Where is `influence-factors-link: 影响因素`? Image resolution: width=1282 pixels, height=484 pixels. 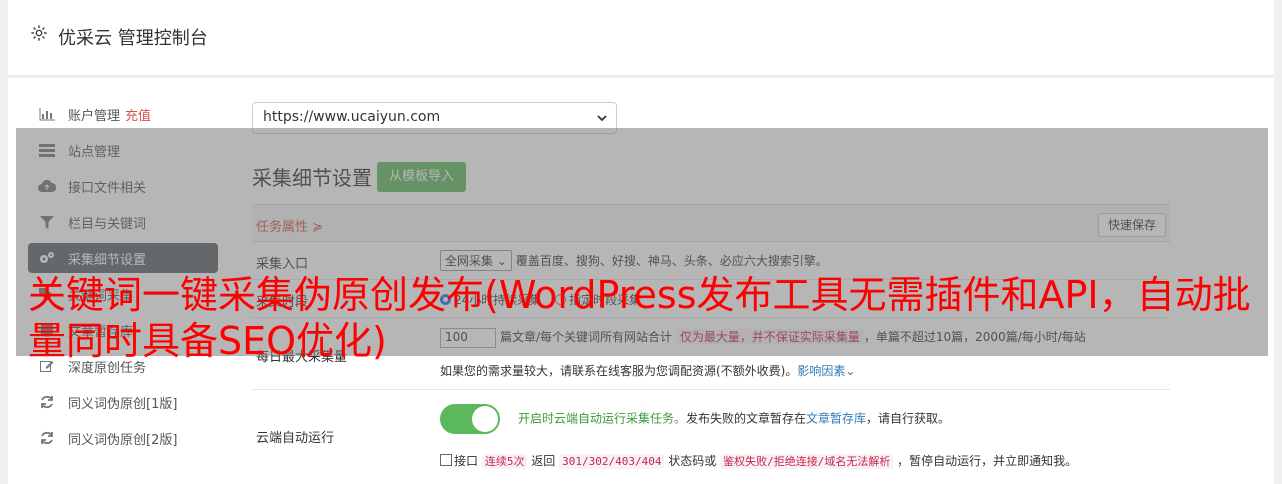 influence-factors-link: 影响因素 is located at coordinates (821, 371).